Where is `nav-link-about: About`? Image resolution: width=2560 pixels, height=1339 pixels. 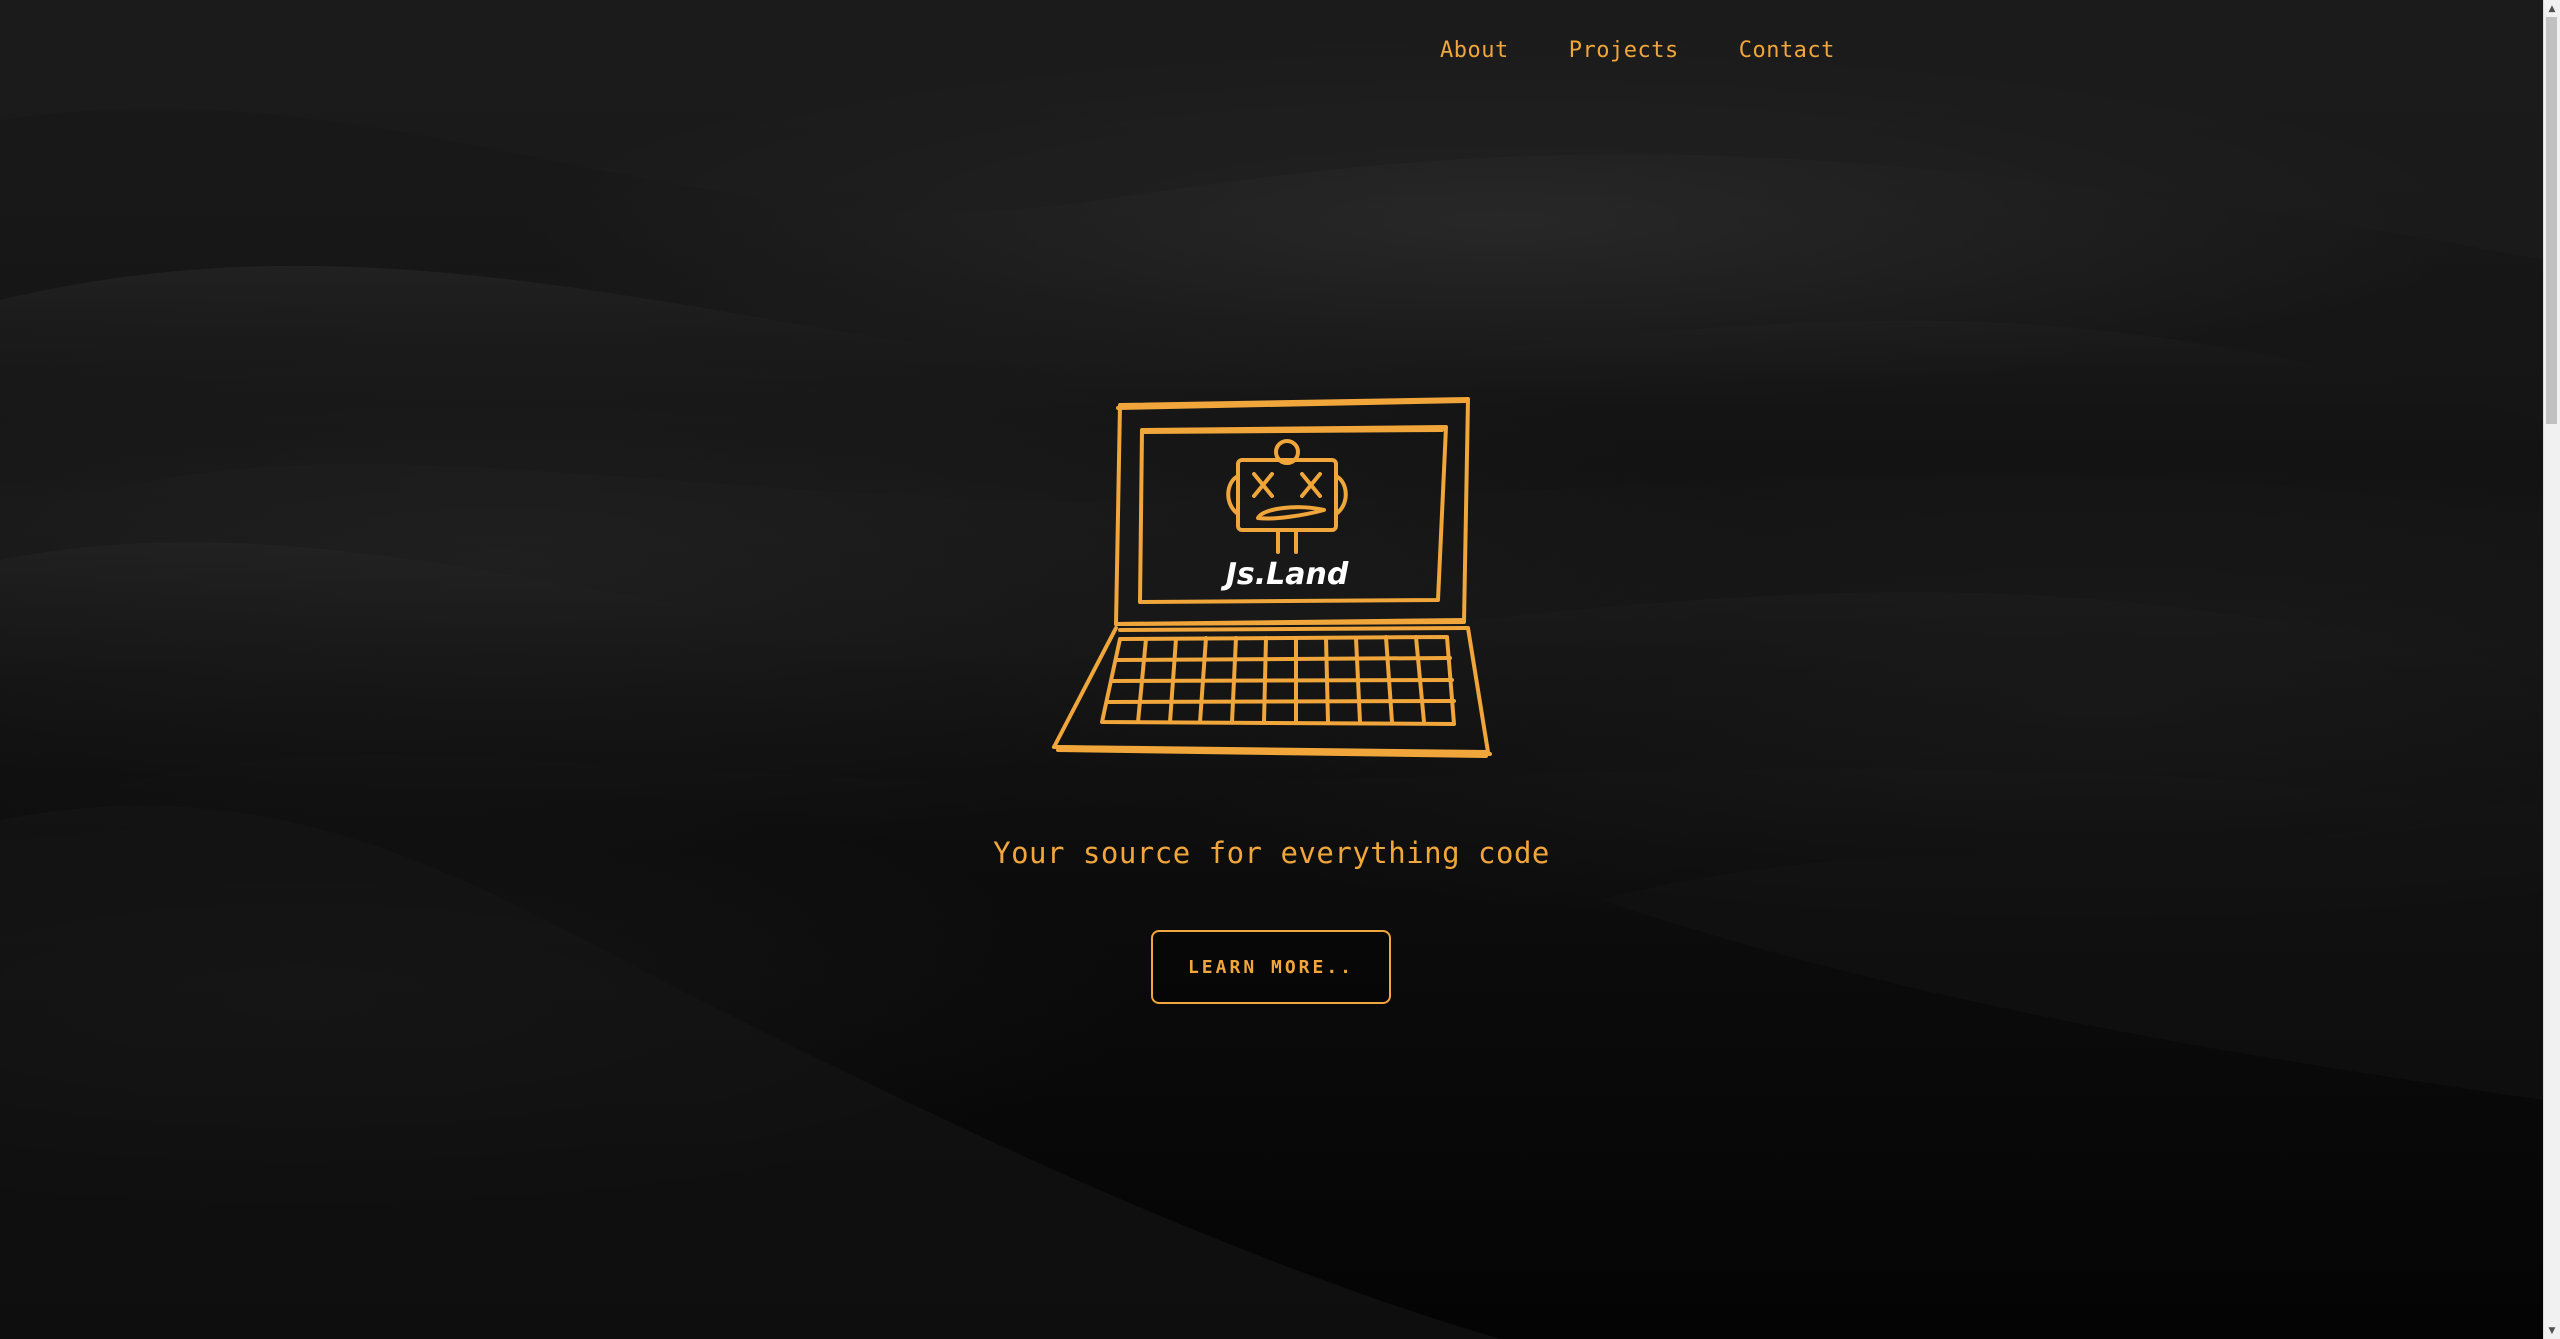
nav-link-about: About is located at coordinates (1474, 50).